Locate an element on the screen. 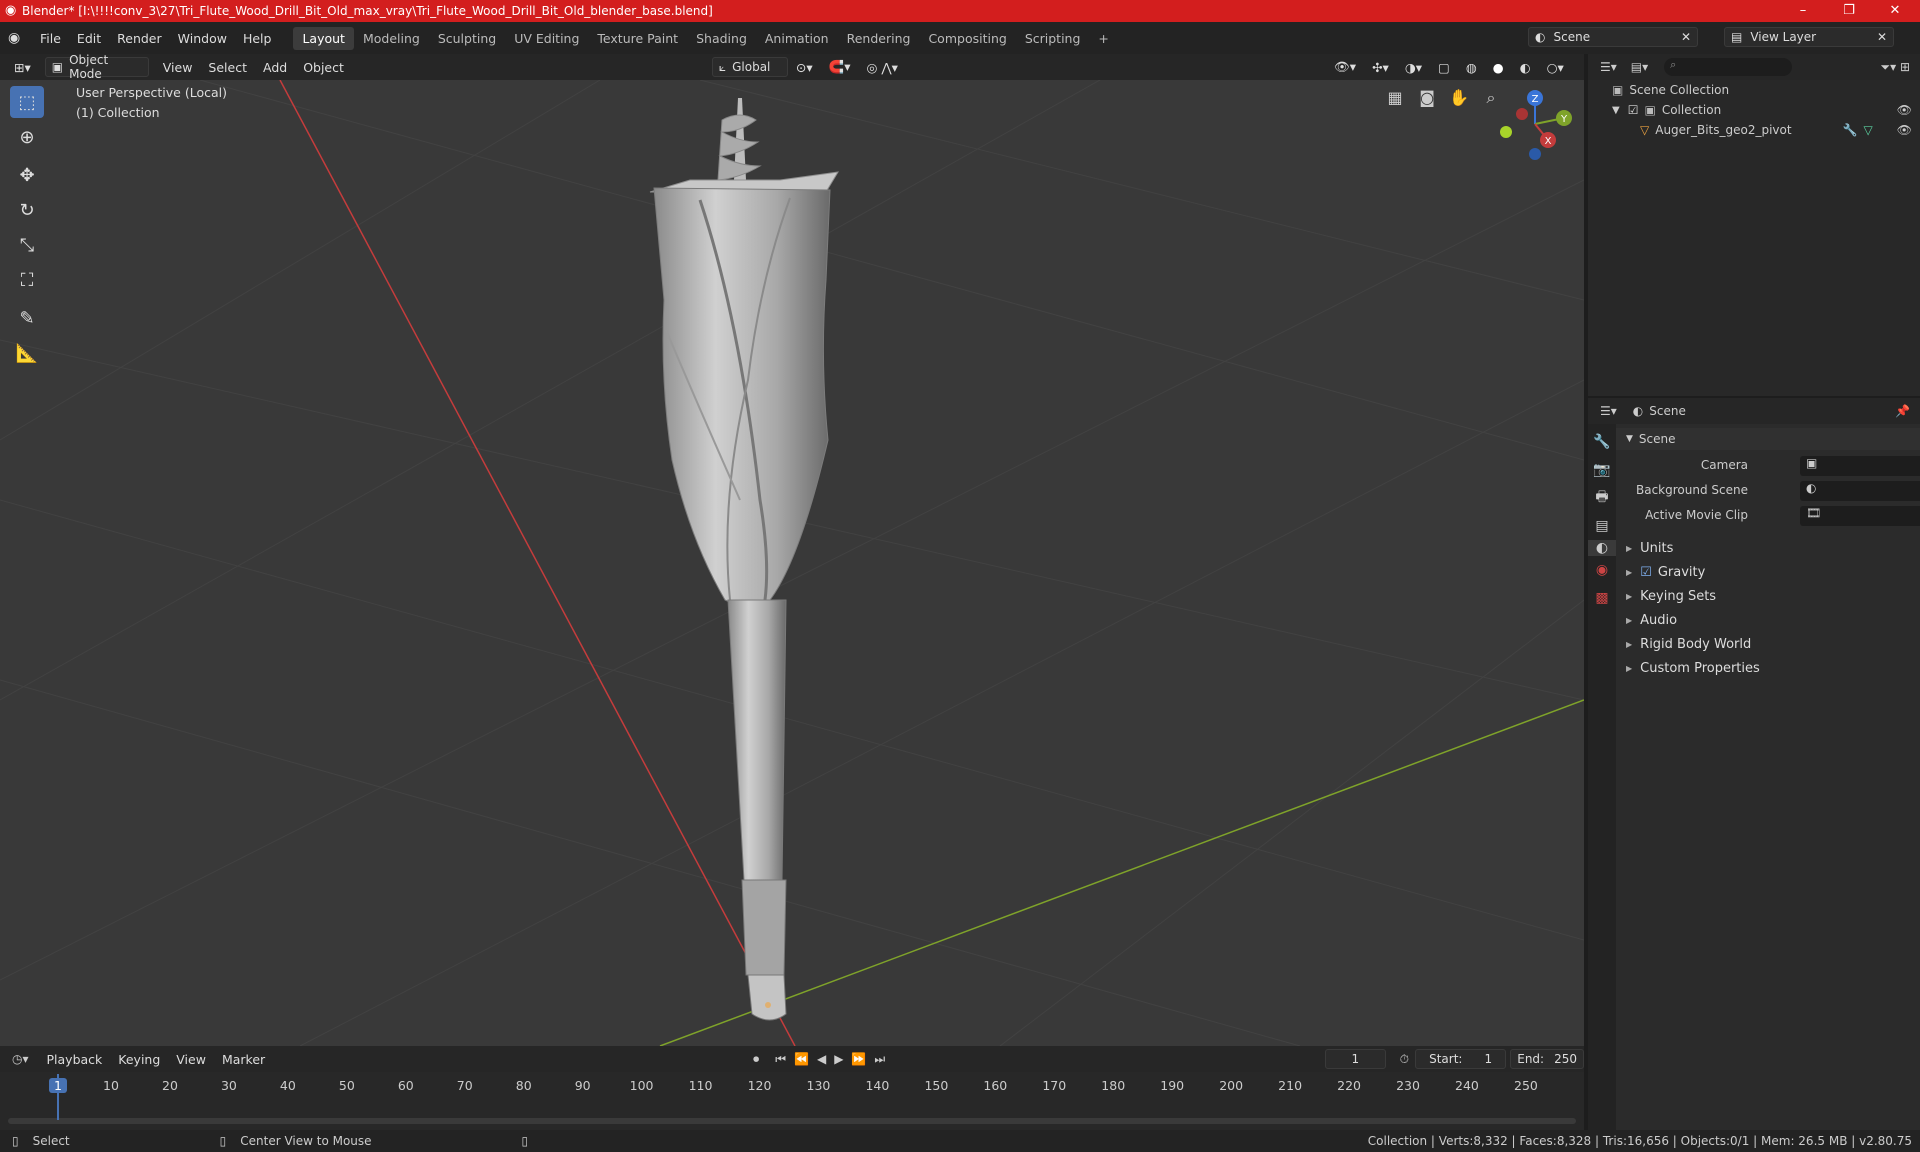  workspace-tab-shading: Shading is located at coordinates (721, 38).